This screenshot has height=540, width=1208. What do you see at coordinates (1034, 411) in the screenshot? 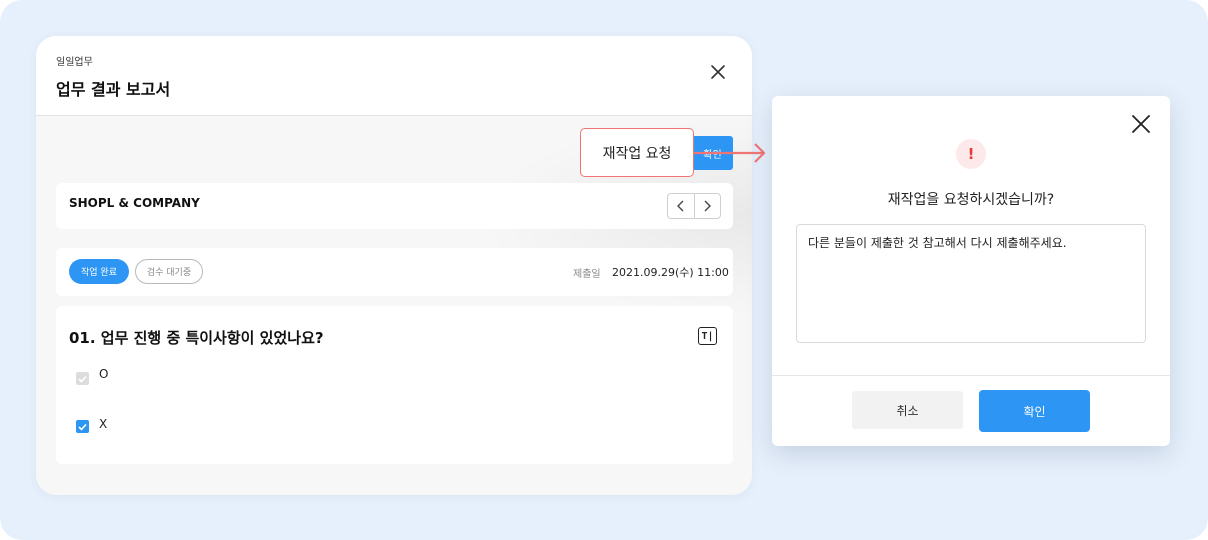
I see `confirm-button: 확인` at bounding box center [1034, 411].